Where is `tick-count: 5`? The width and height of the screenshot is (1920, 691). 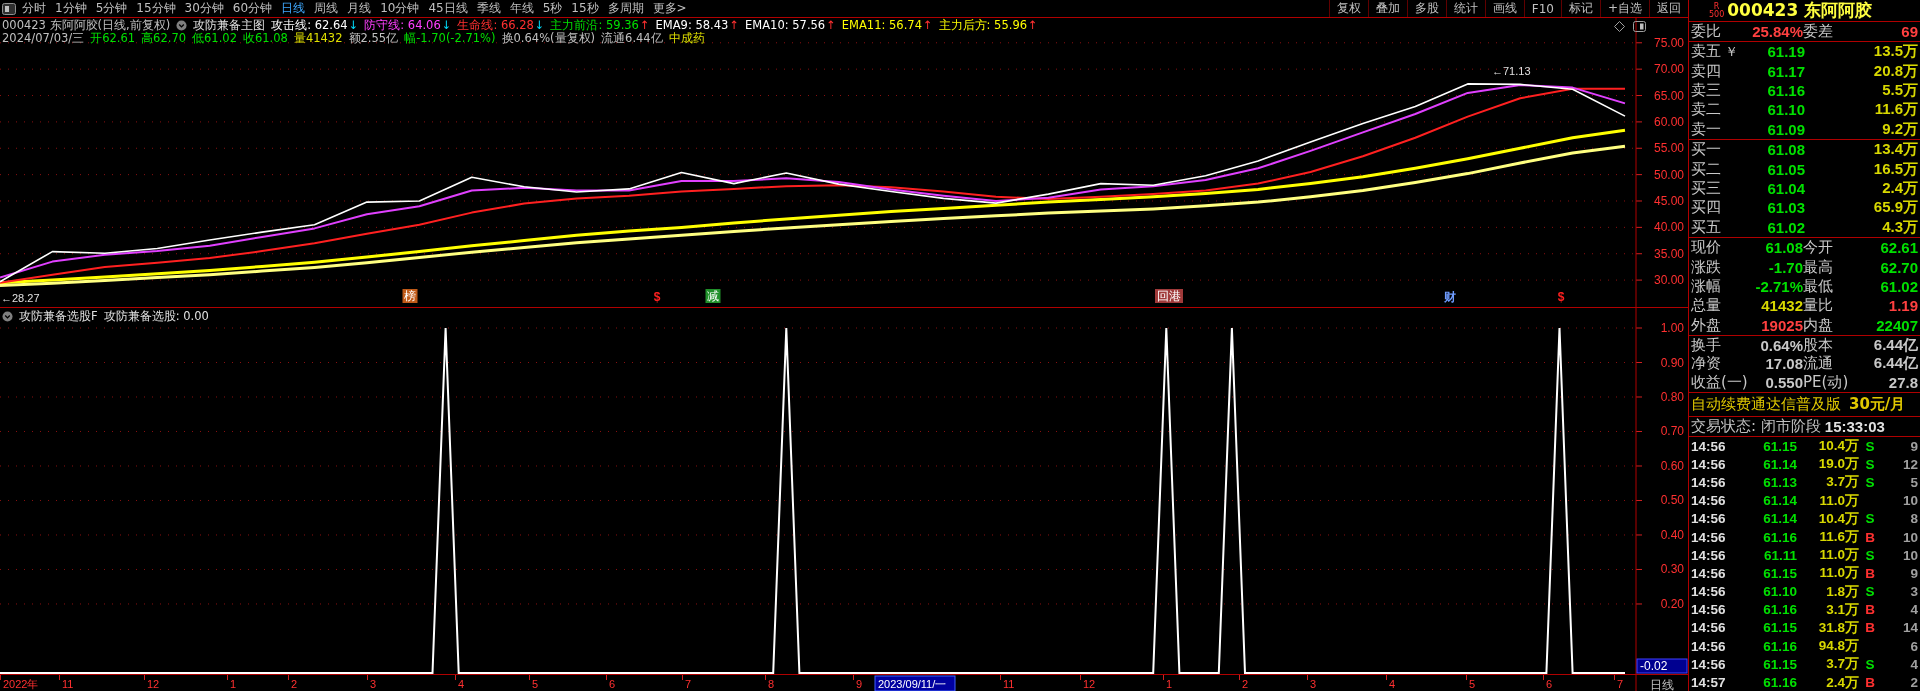
tick-count: 5 is located at coordinates (1913, 482).